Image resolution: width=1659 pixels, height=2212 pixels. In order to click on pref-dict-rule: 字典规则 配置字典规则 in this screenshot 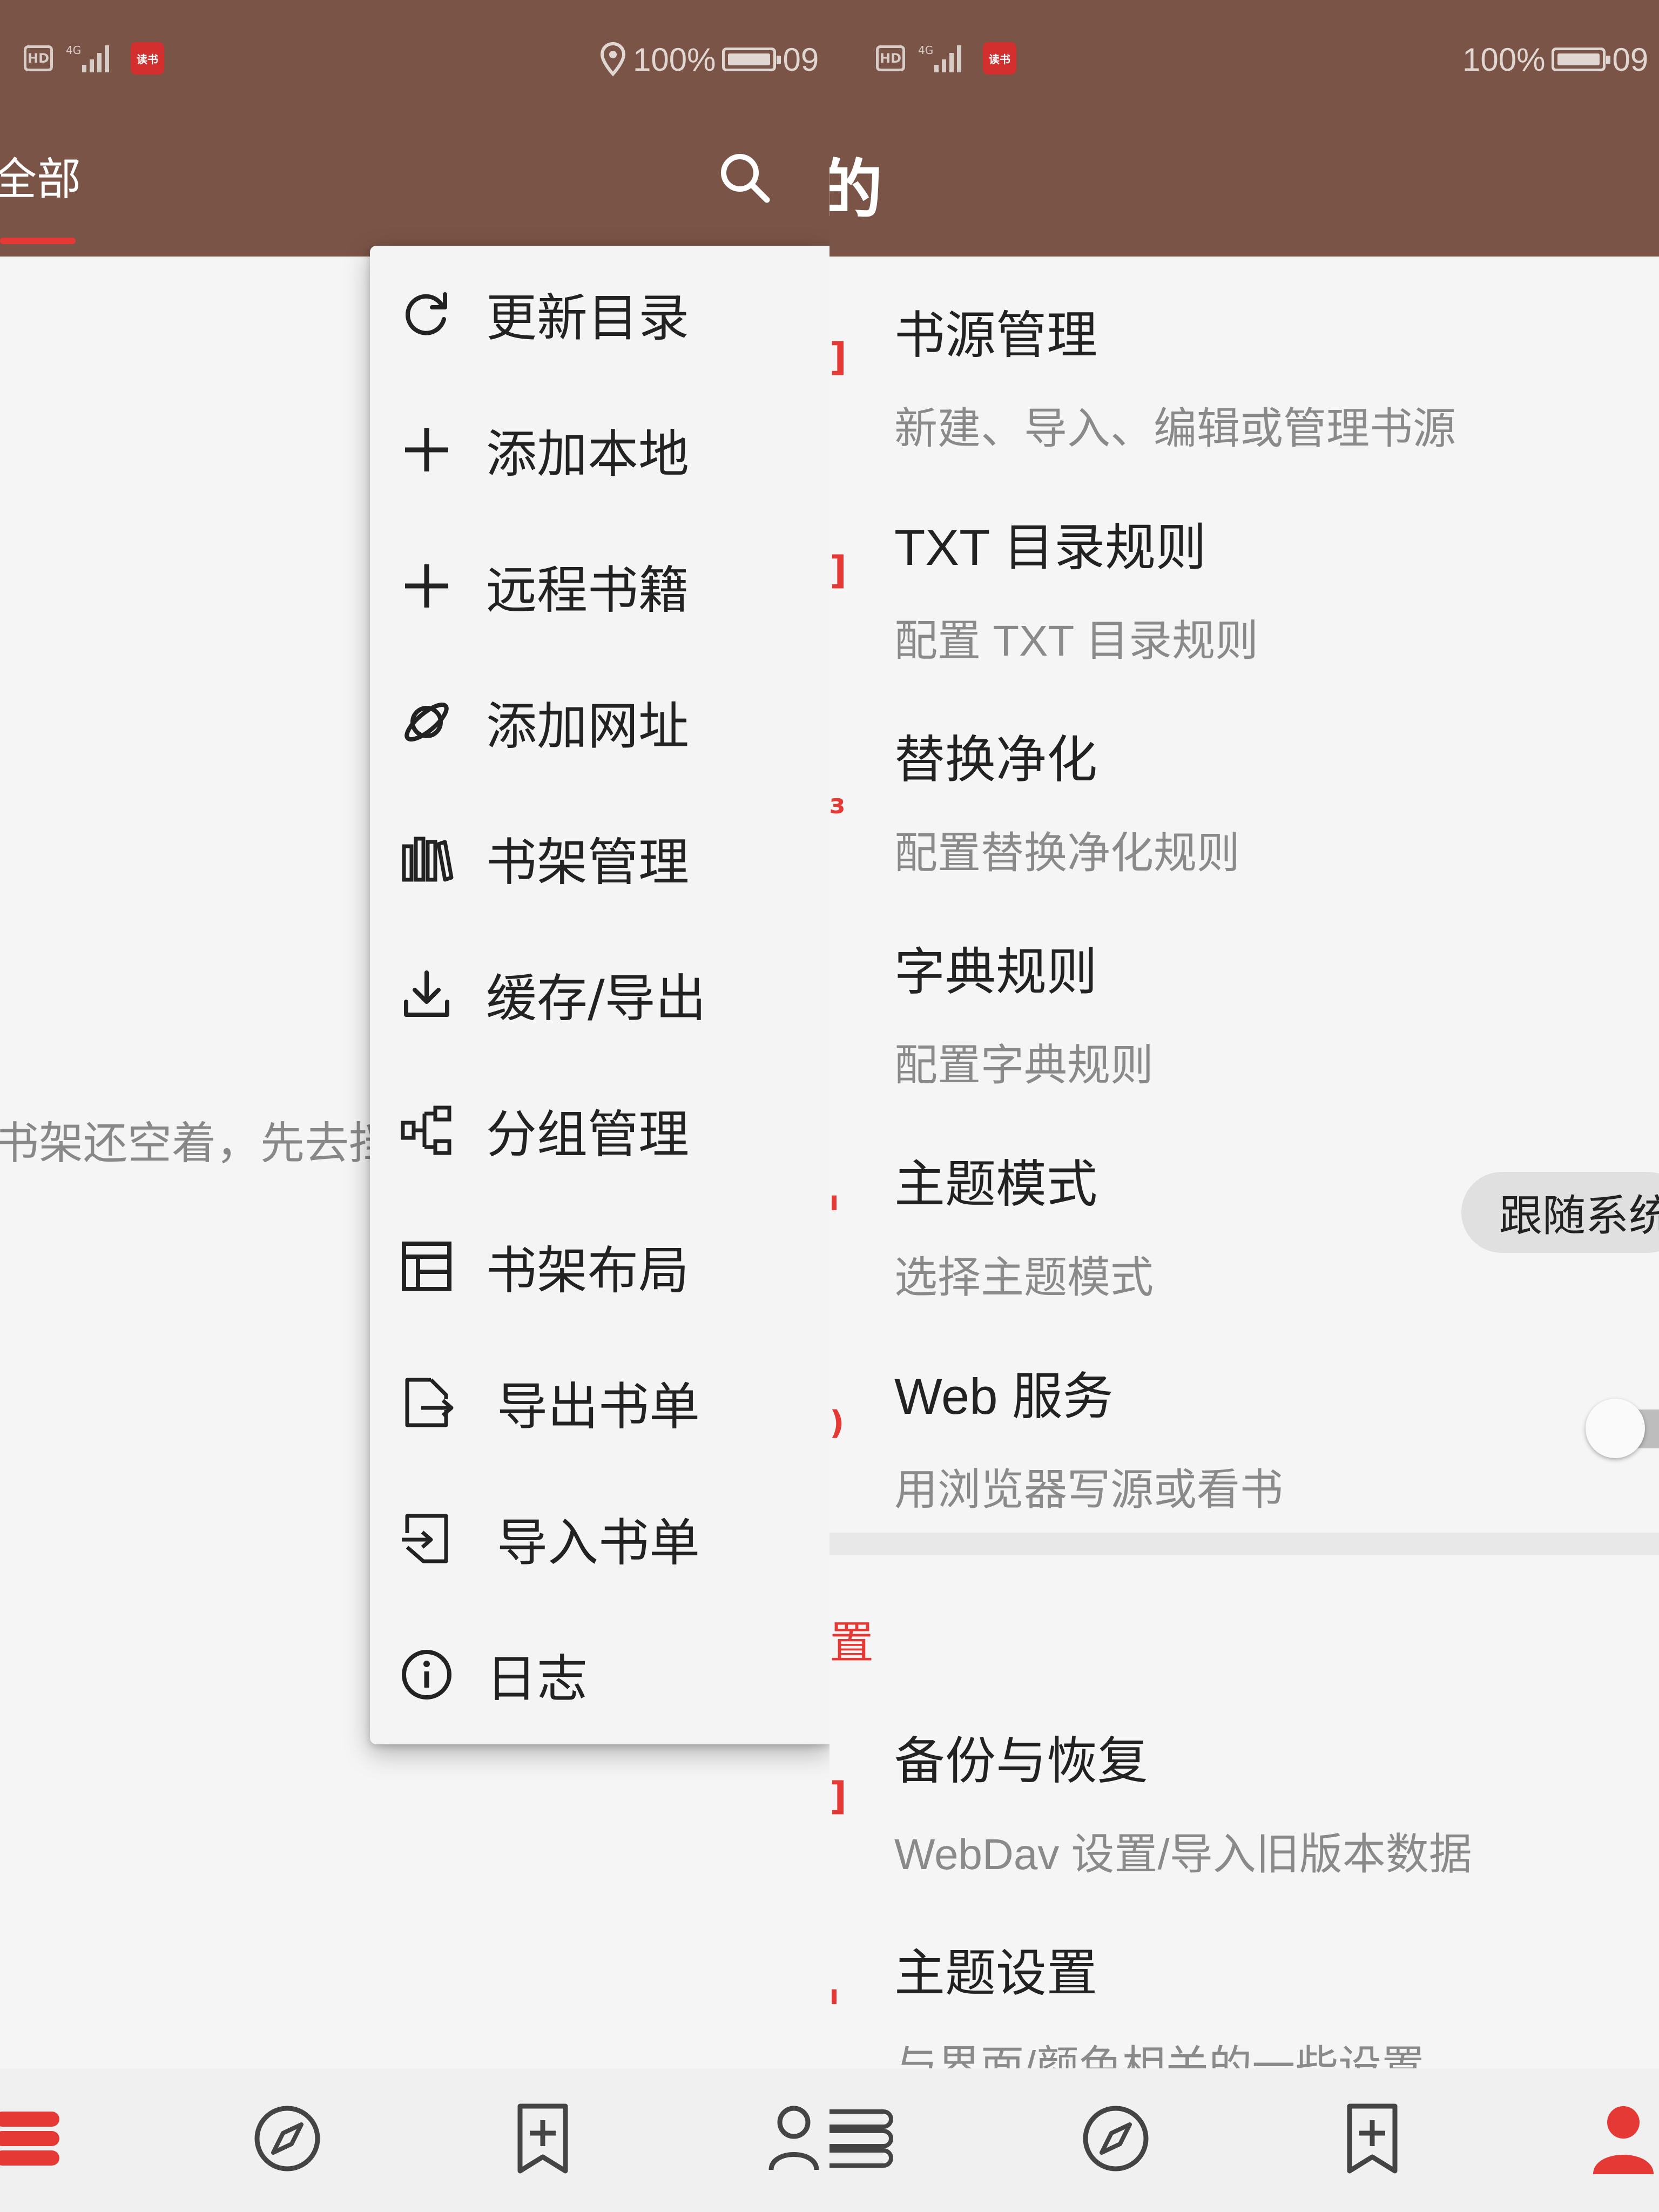, I will do `click(1272, 1012)`.